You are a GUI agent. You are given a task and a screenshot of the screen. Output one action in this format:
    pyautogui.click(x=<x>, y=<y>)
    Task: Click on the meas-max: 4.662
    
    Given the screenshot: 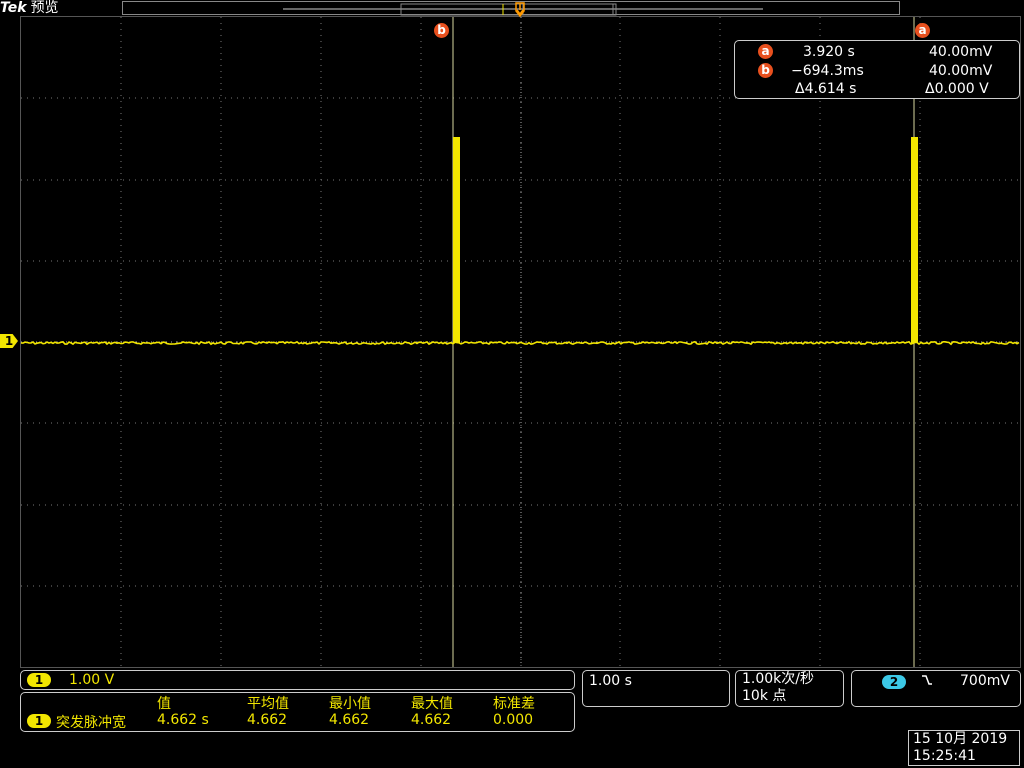 What is the action you would take?
    pyautogui.click(x=431, y=720)
    